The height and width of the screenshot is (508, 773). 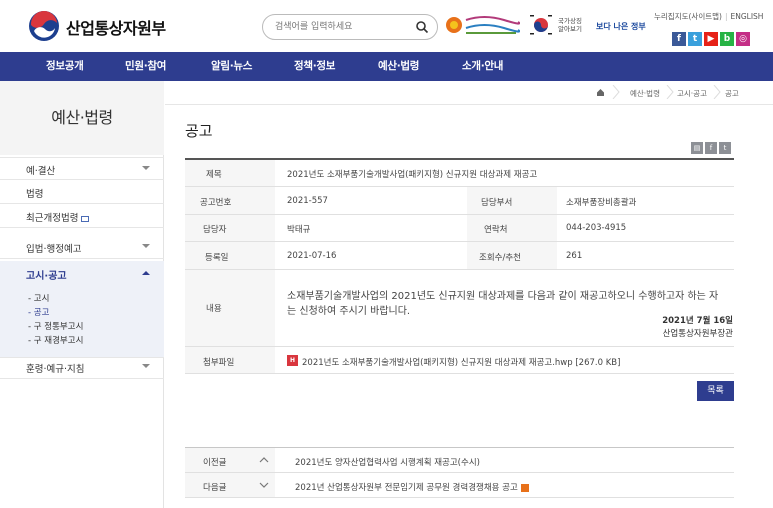 What do you see at coordinates (46, 276) in the screenshot?
I see `lnb-item-label: 고시·공고` at bounding box center [46, 276].